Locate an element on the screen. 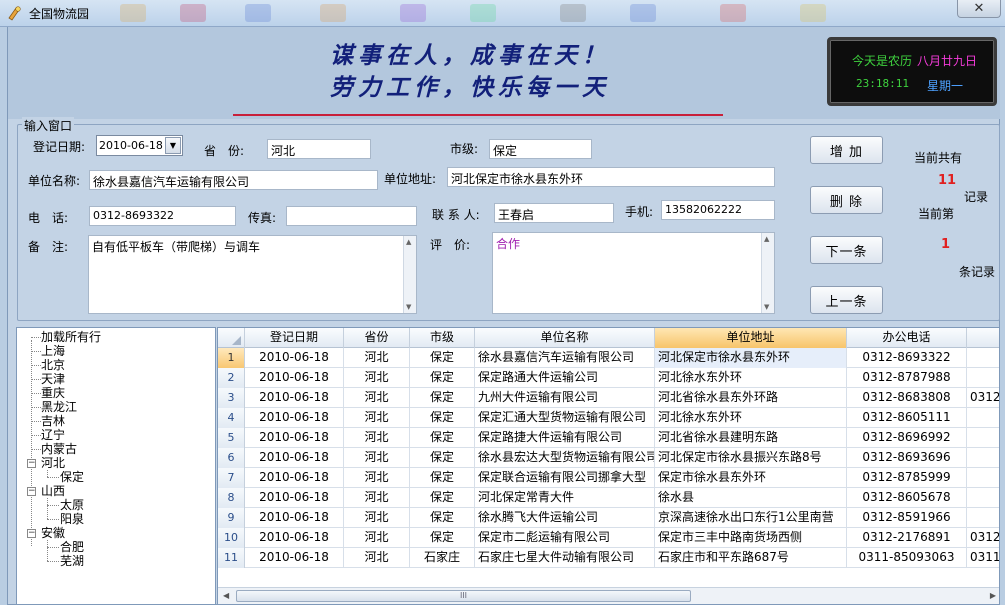  row-header: 9 is located at coordinates (231, 518).